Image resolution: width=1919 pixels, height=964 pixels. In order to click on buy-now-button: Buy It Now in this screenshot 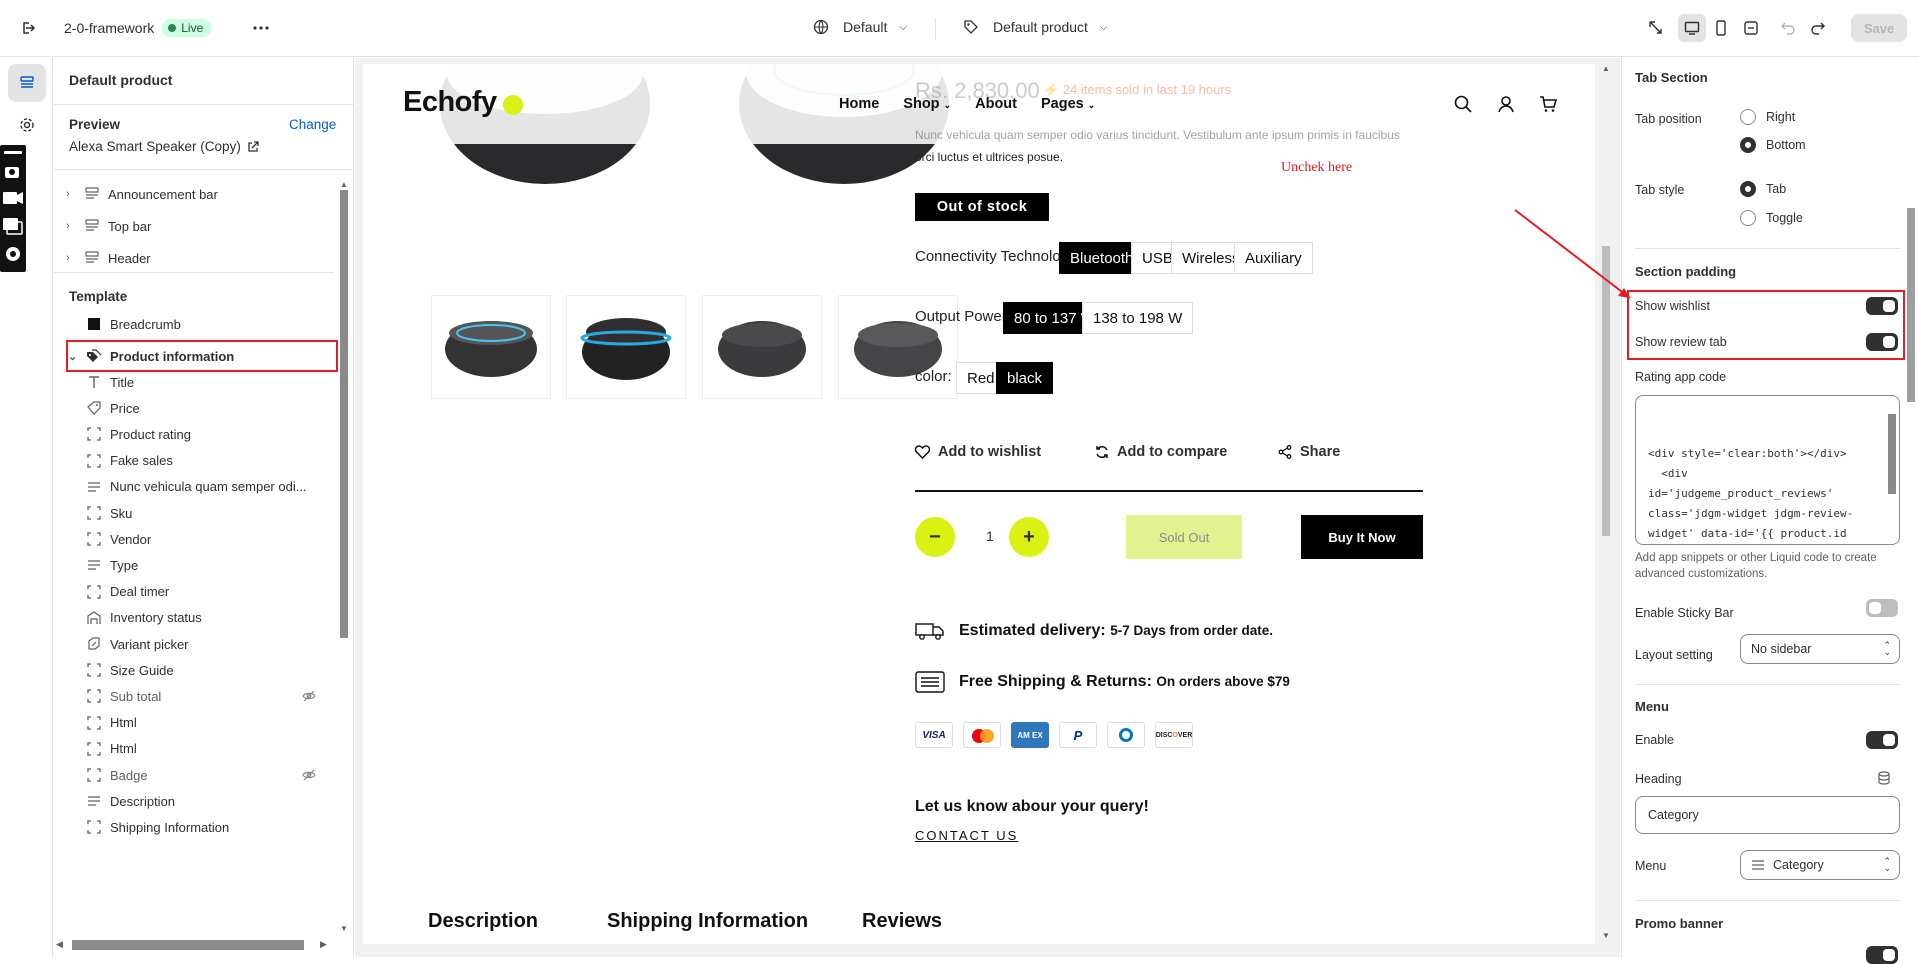, I will do `click(1362, 537)`.